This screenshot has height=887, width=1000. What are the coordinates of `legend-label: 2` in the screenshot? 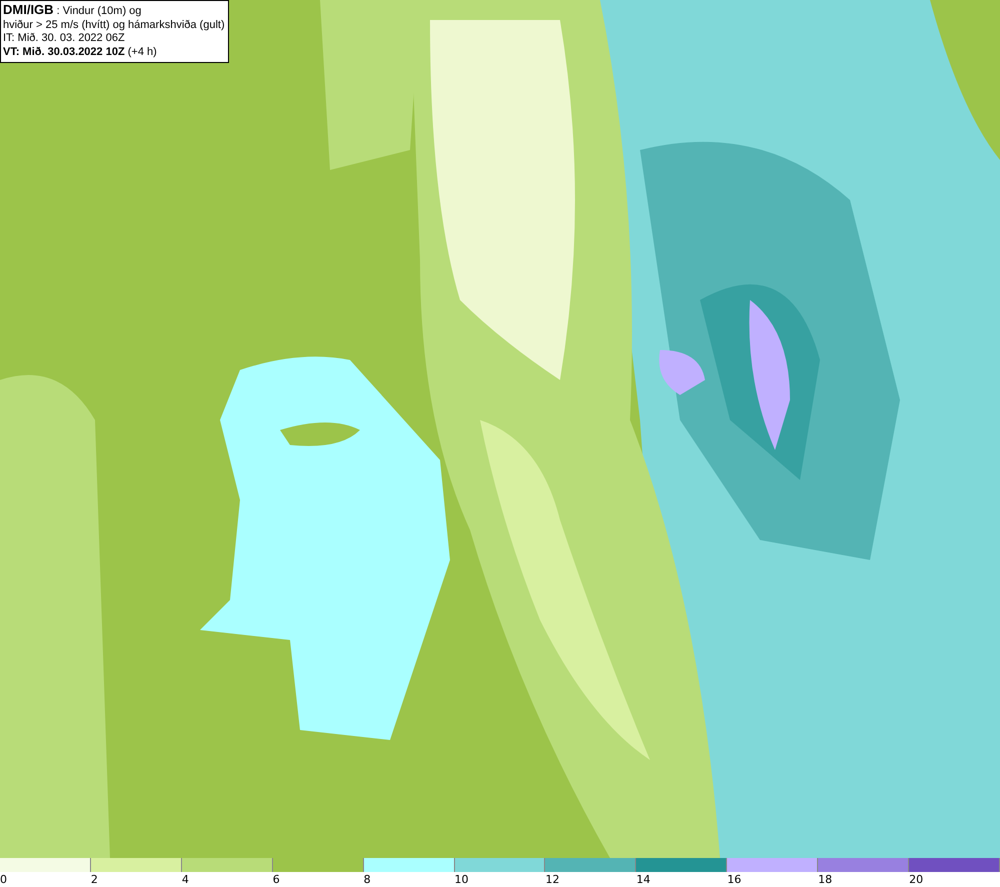 It's located at (94, 879).